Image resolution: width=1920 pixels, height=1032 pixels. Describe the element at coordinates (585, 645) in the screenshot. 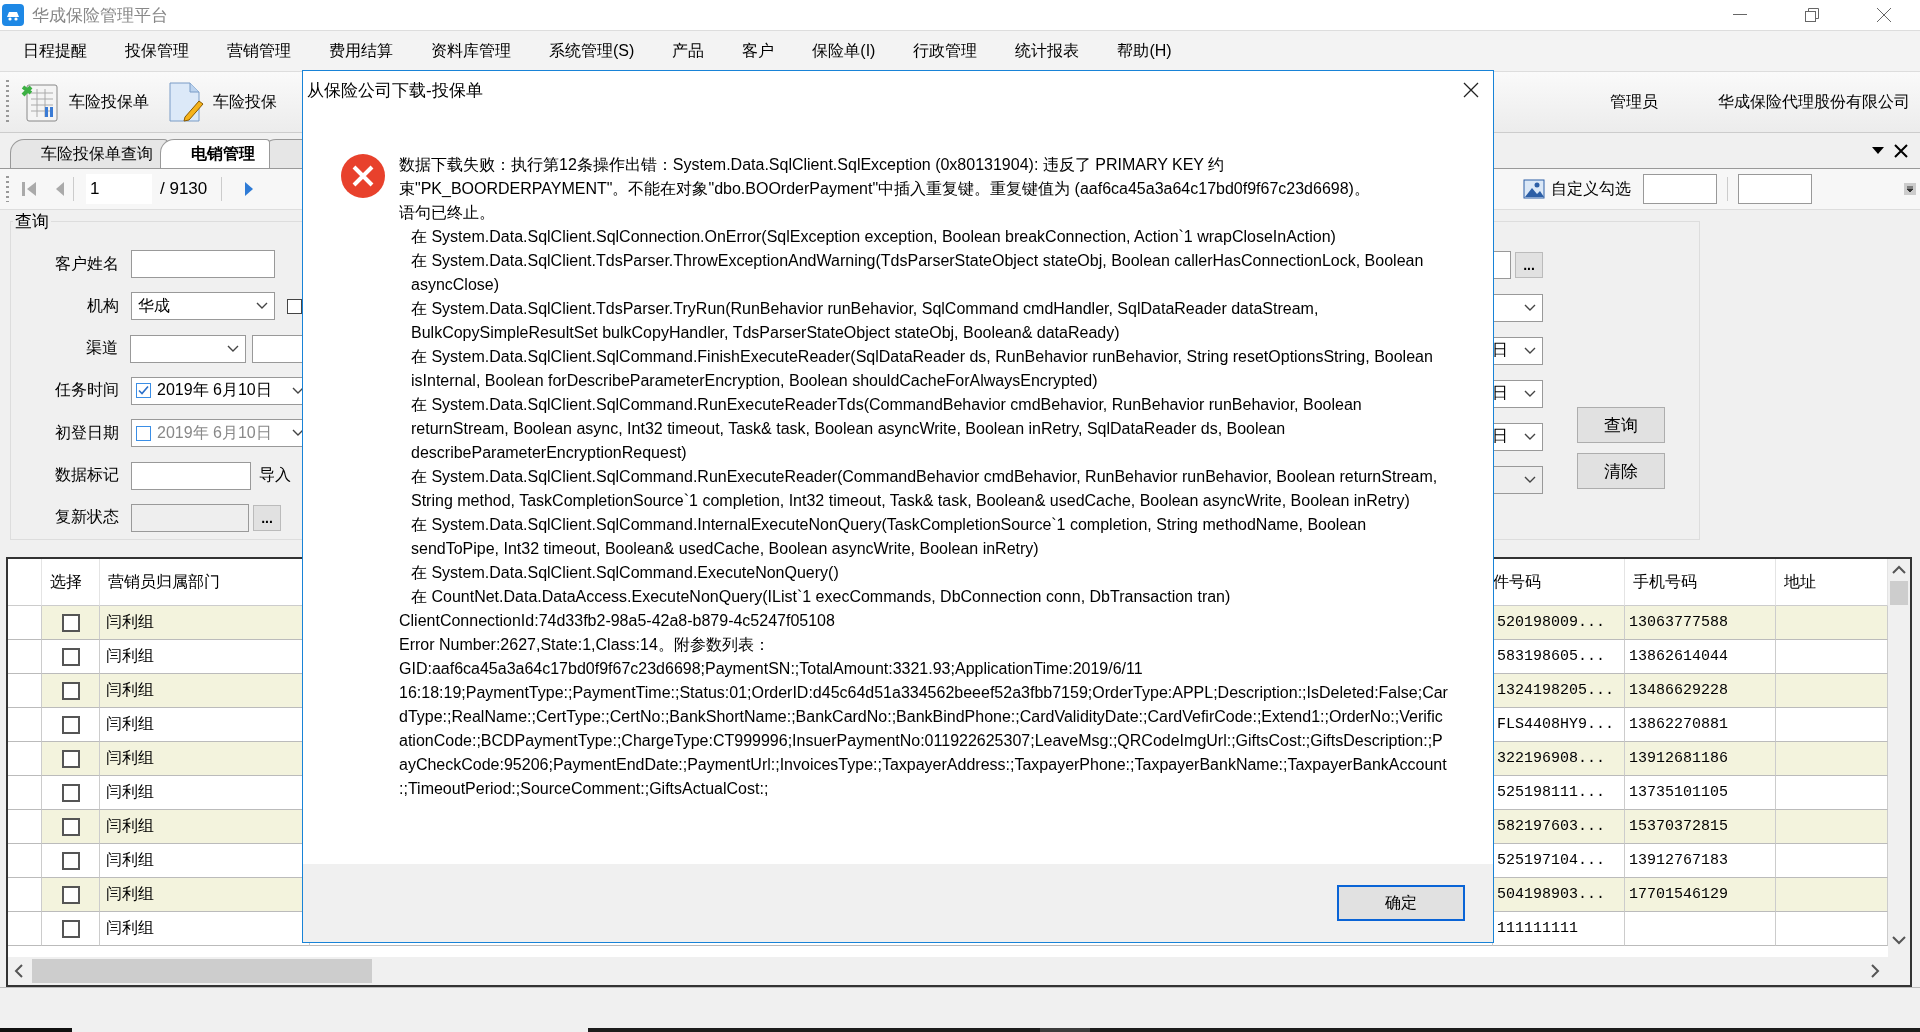

I see `error-detail: Error Number:2627,State:1,Class:14。附参数列表：` at that location.